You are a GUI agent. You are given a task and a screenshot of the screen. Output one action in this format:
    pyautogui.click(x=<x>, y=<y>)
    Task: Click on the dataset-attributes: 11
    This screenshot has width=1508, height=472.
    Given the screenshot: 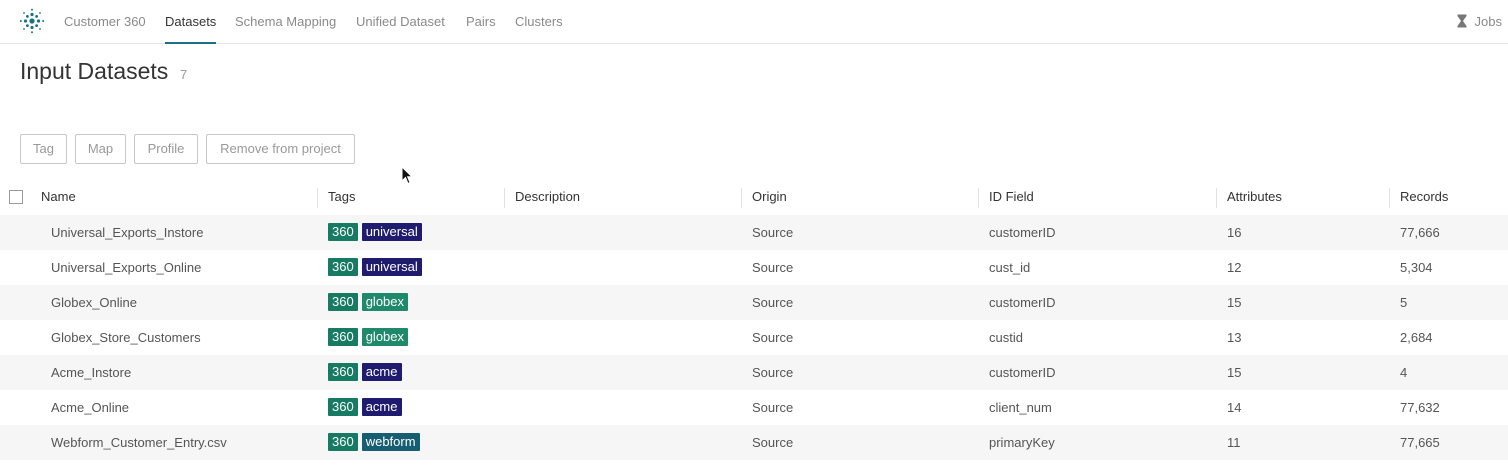 What is the action you would take?
    pyautogui.click(x=1234, y=442)
    